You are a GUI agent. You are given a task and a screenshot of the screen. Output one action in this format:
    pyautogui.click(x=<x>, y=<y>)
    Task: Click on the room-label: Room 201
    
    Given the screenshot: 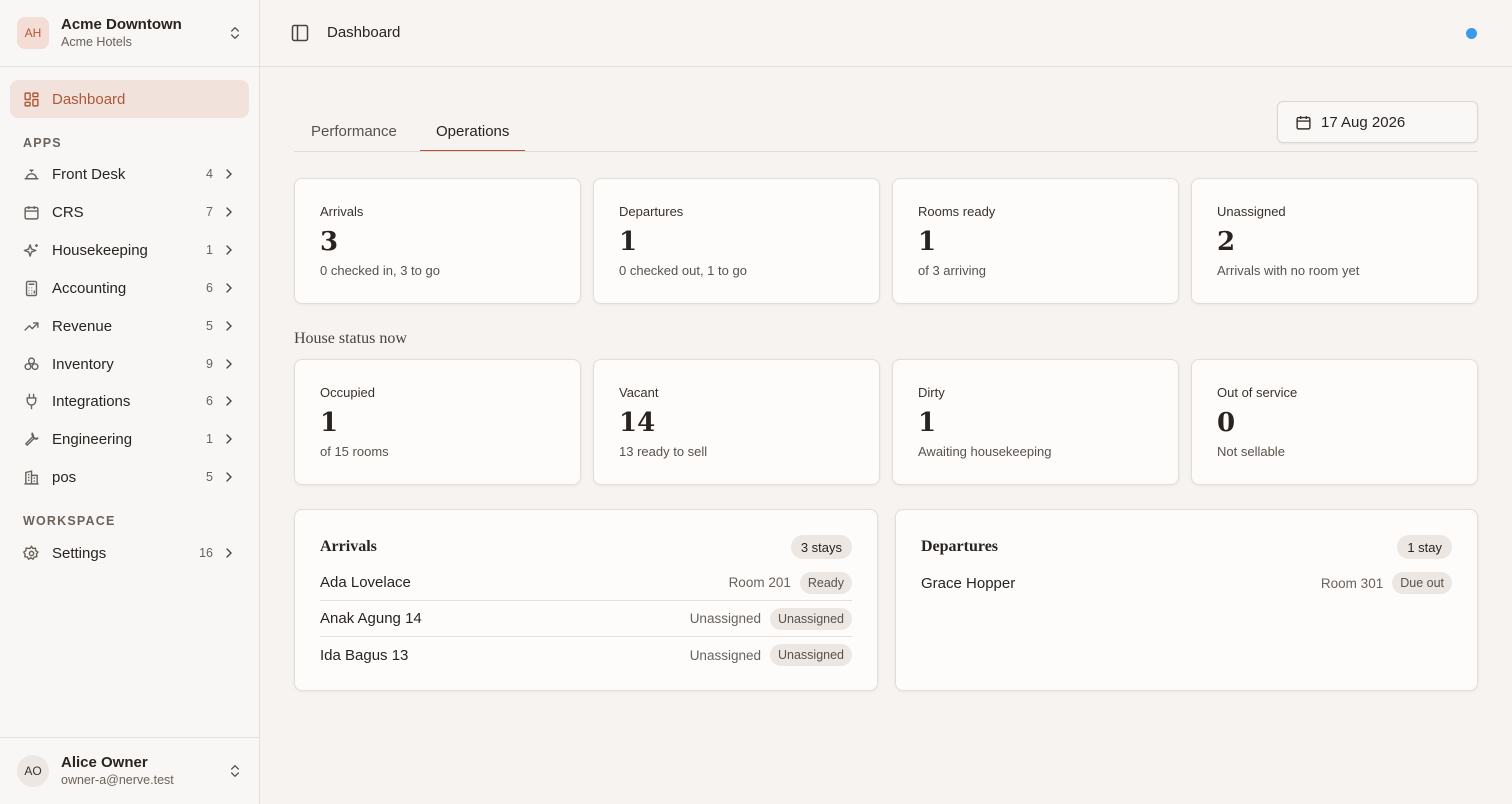 What is the action you would take?
    pyautogui.click(x=759, y=582)
    